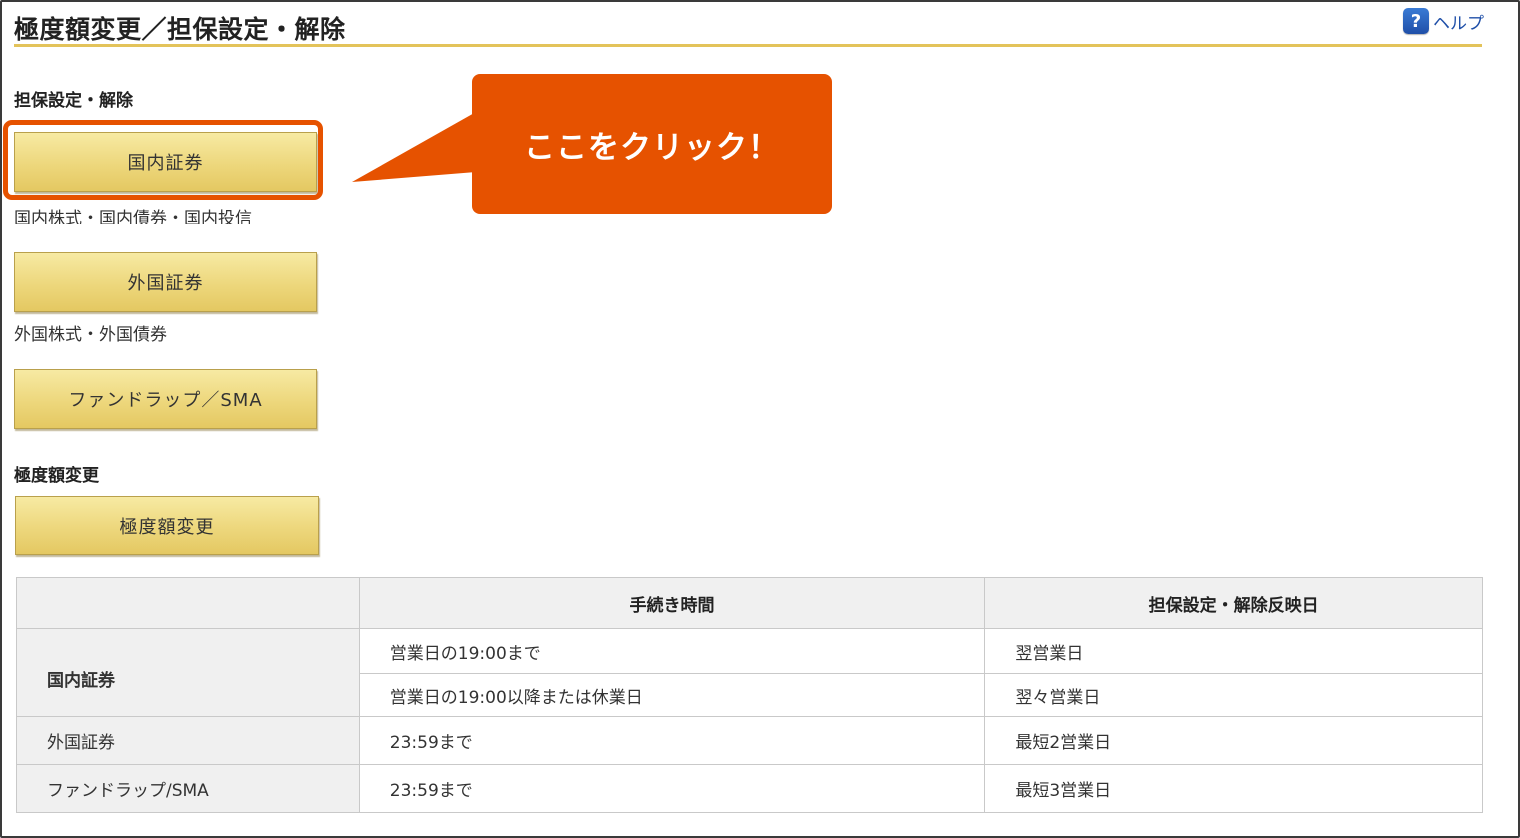  Describe the element at coordinates (188, 672) in the screenshot. I see `row-category: 国内証券` at that location.